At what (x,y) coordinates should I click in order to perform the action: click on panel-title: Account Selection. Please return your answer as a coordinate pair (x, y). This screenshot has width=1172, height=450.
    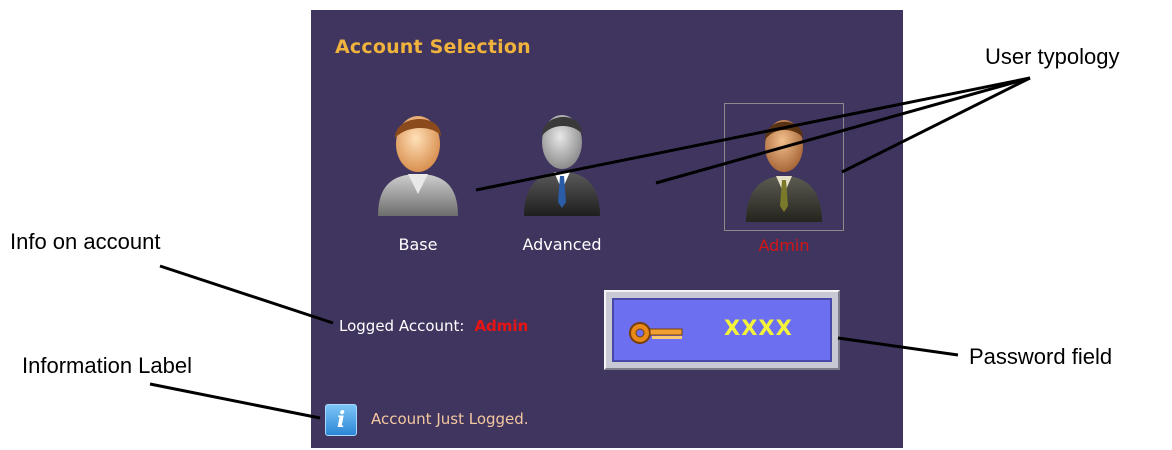
    Looking at the image, I should click on (433, 47).